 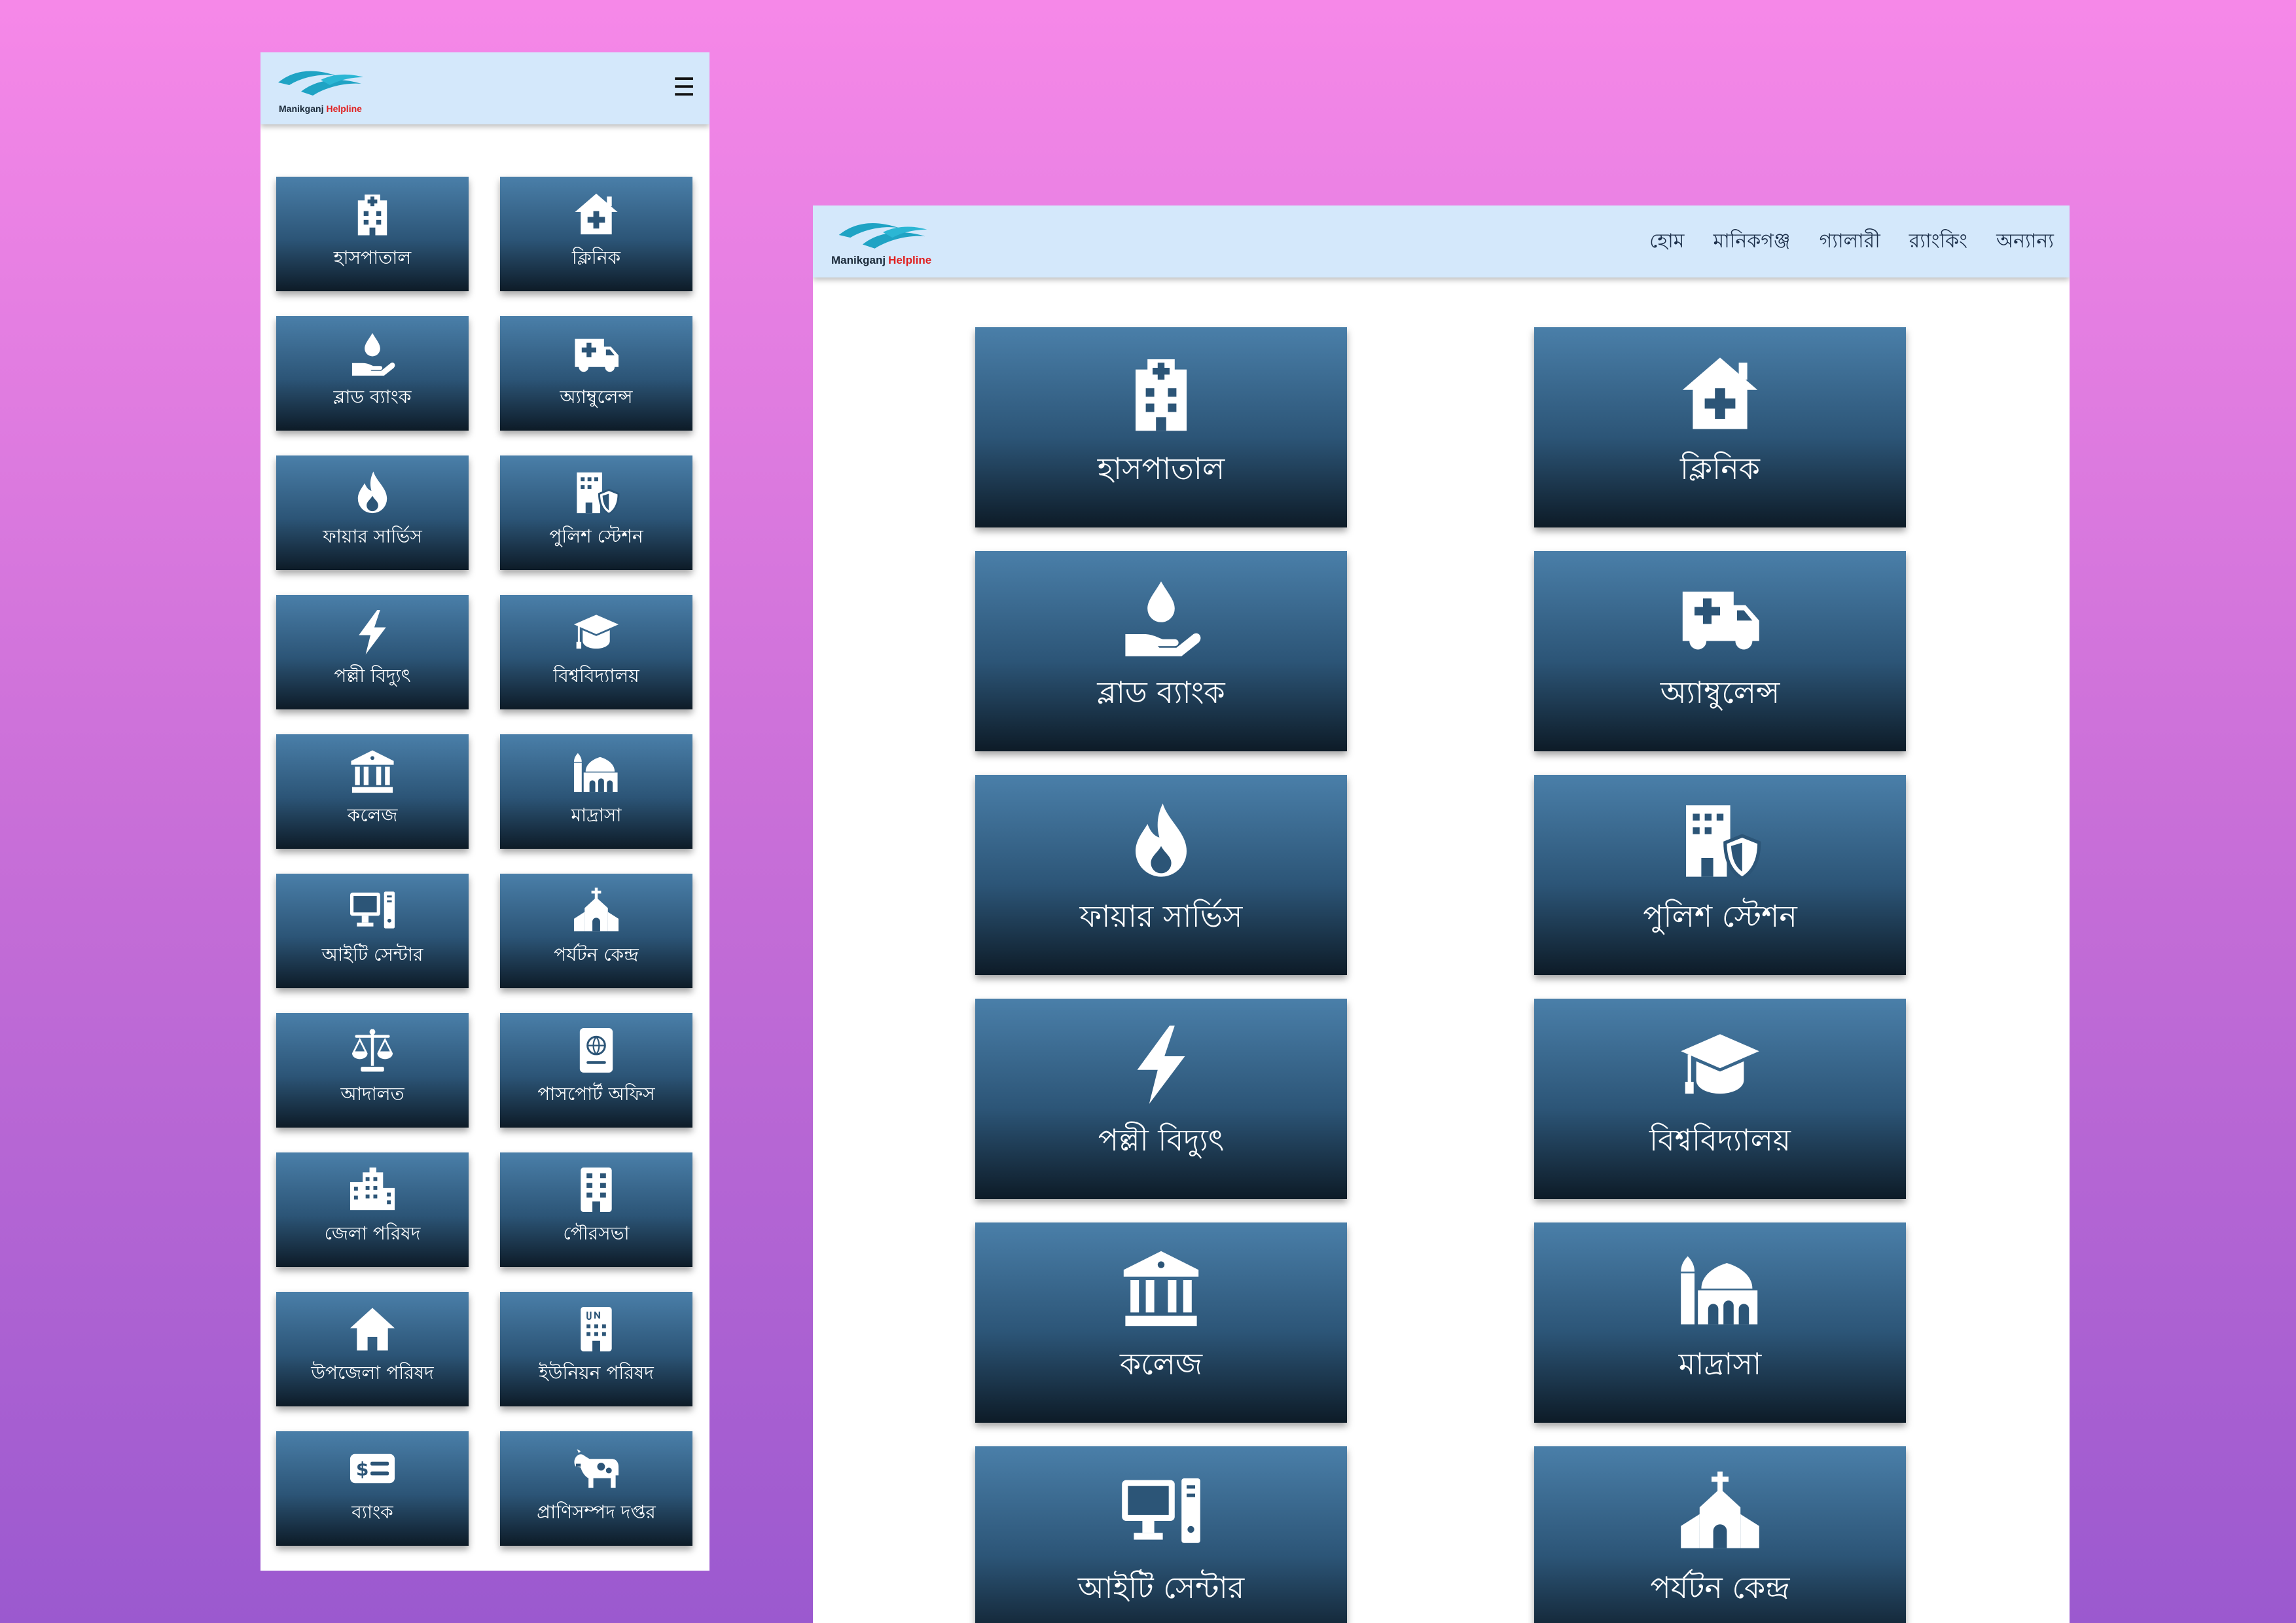 I want to click on service-tile-label: উপজেলা পরিষদ, so click(x=372, y=1373).